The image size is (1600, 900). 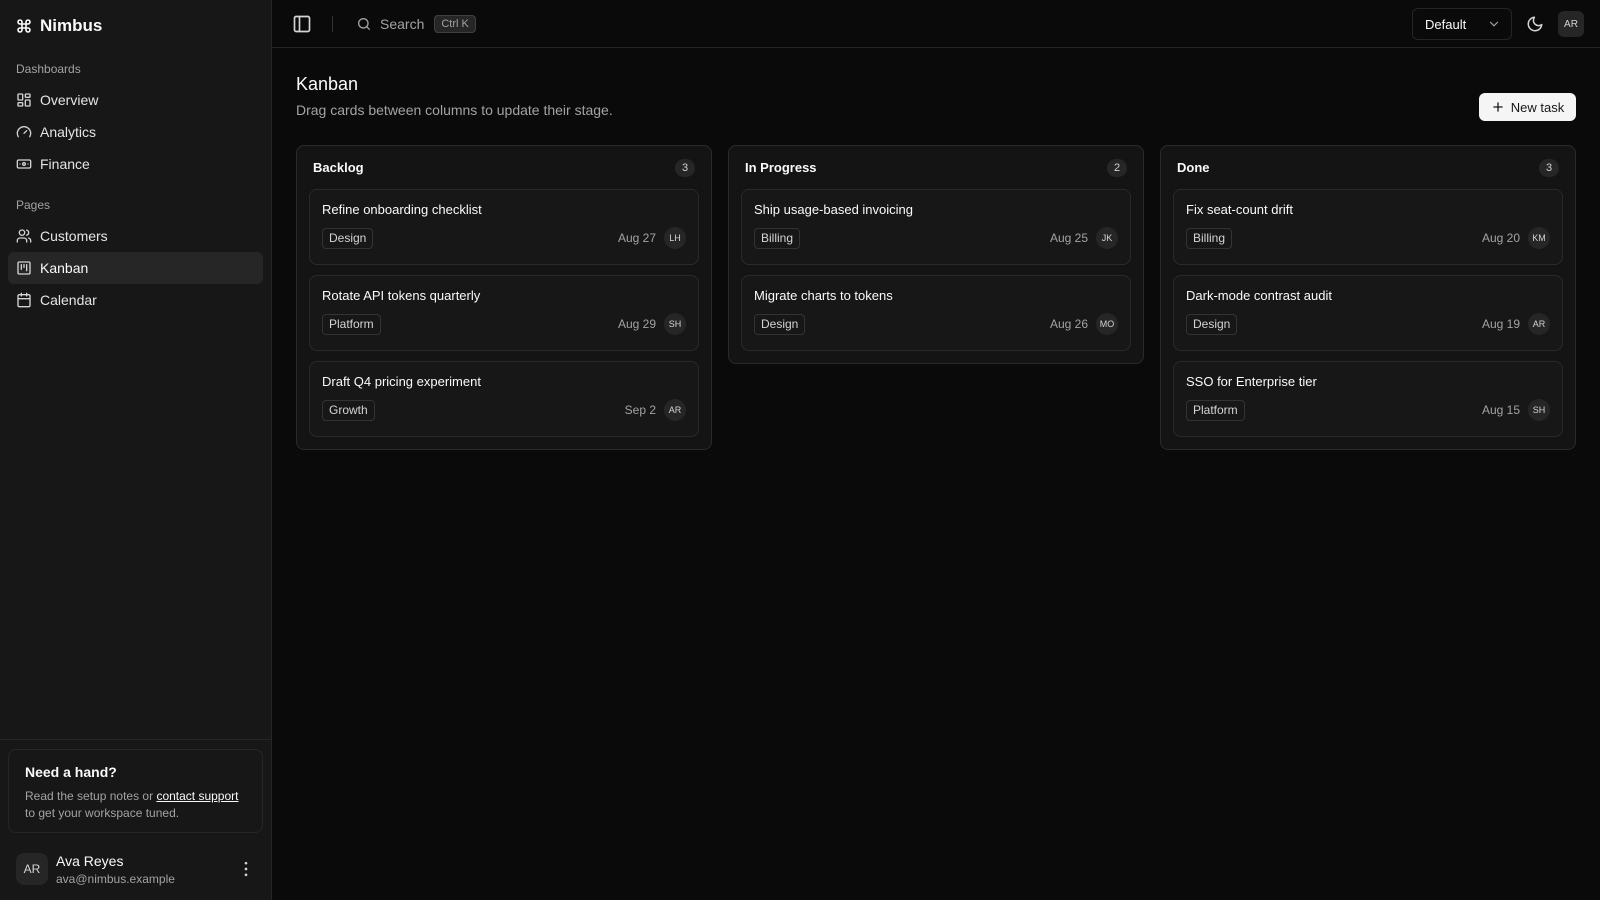 I want to click on card-due-date: Aug 20, so click(x=1500, y=238).